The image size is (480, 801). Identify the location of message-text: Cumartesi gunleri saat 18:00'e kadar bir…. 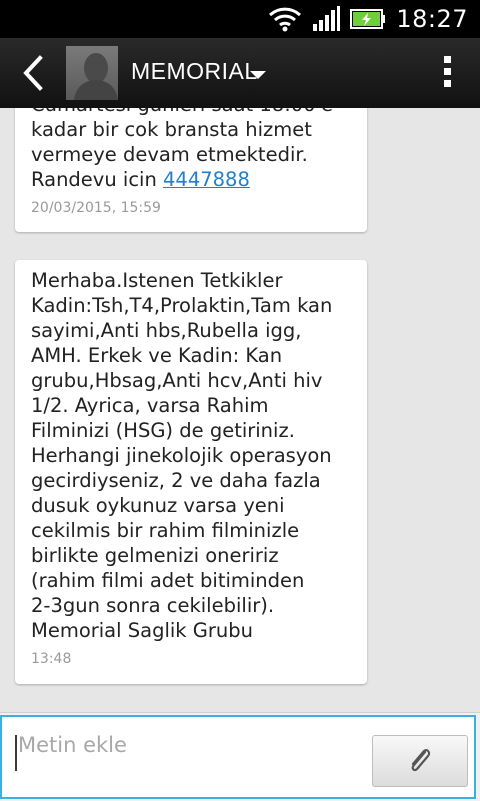
(182, 149).